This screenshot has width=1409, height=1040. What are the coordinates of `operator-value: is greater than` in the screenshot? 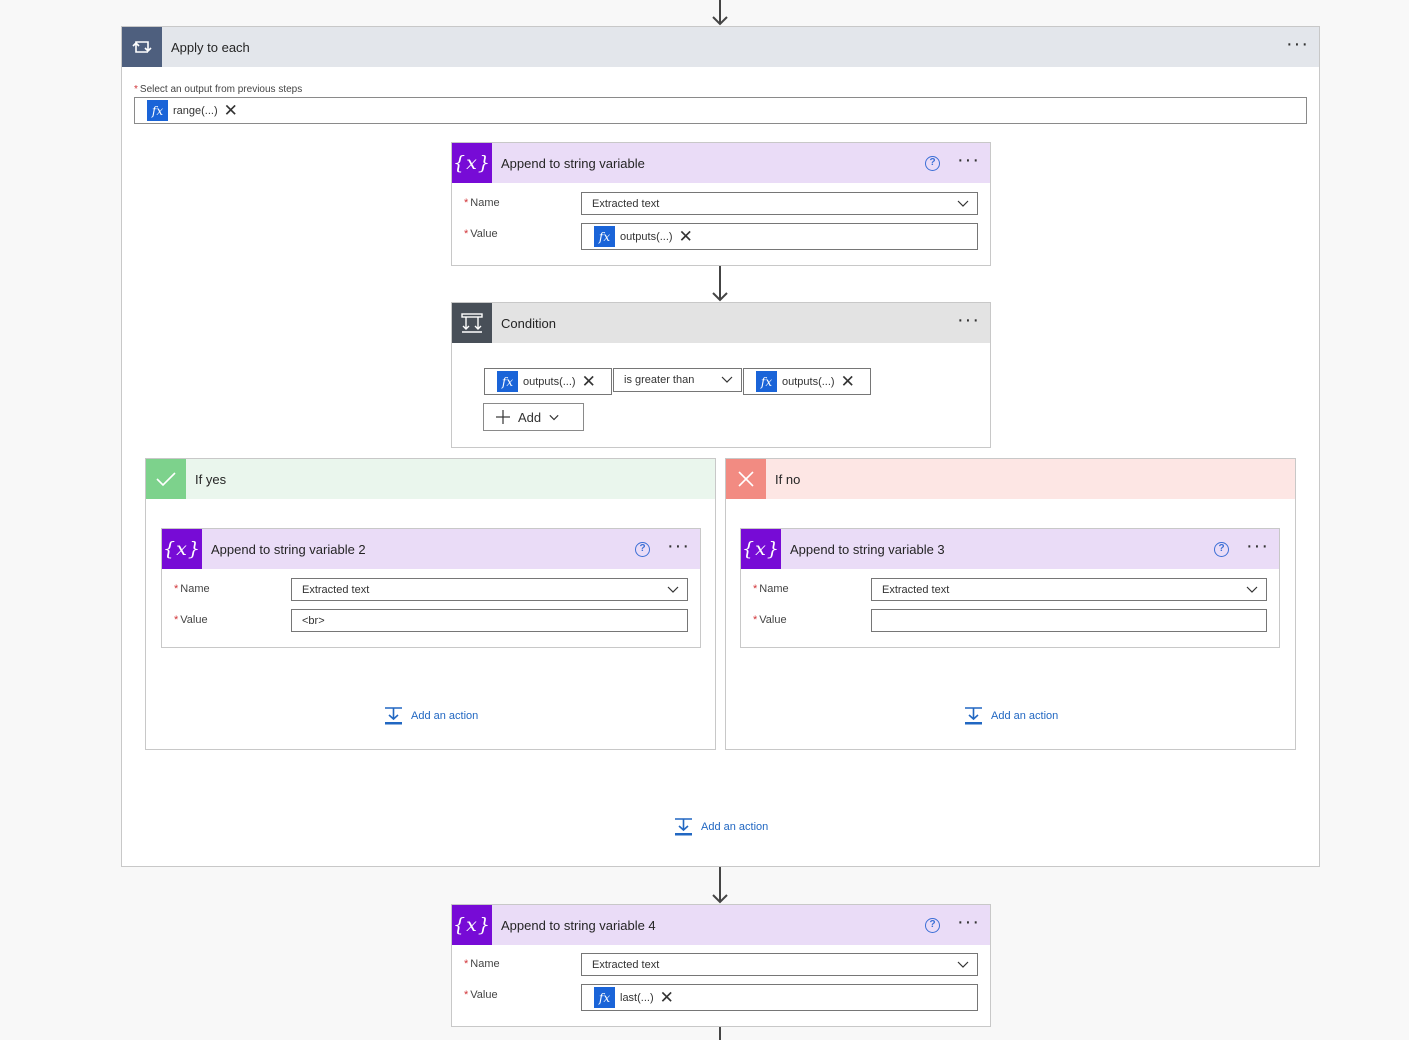 It's located at (659, 380).